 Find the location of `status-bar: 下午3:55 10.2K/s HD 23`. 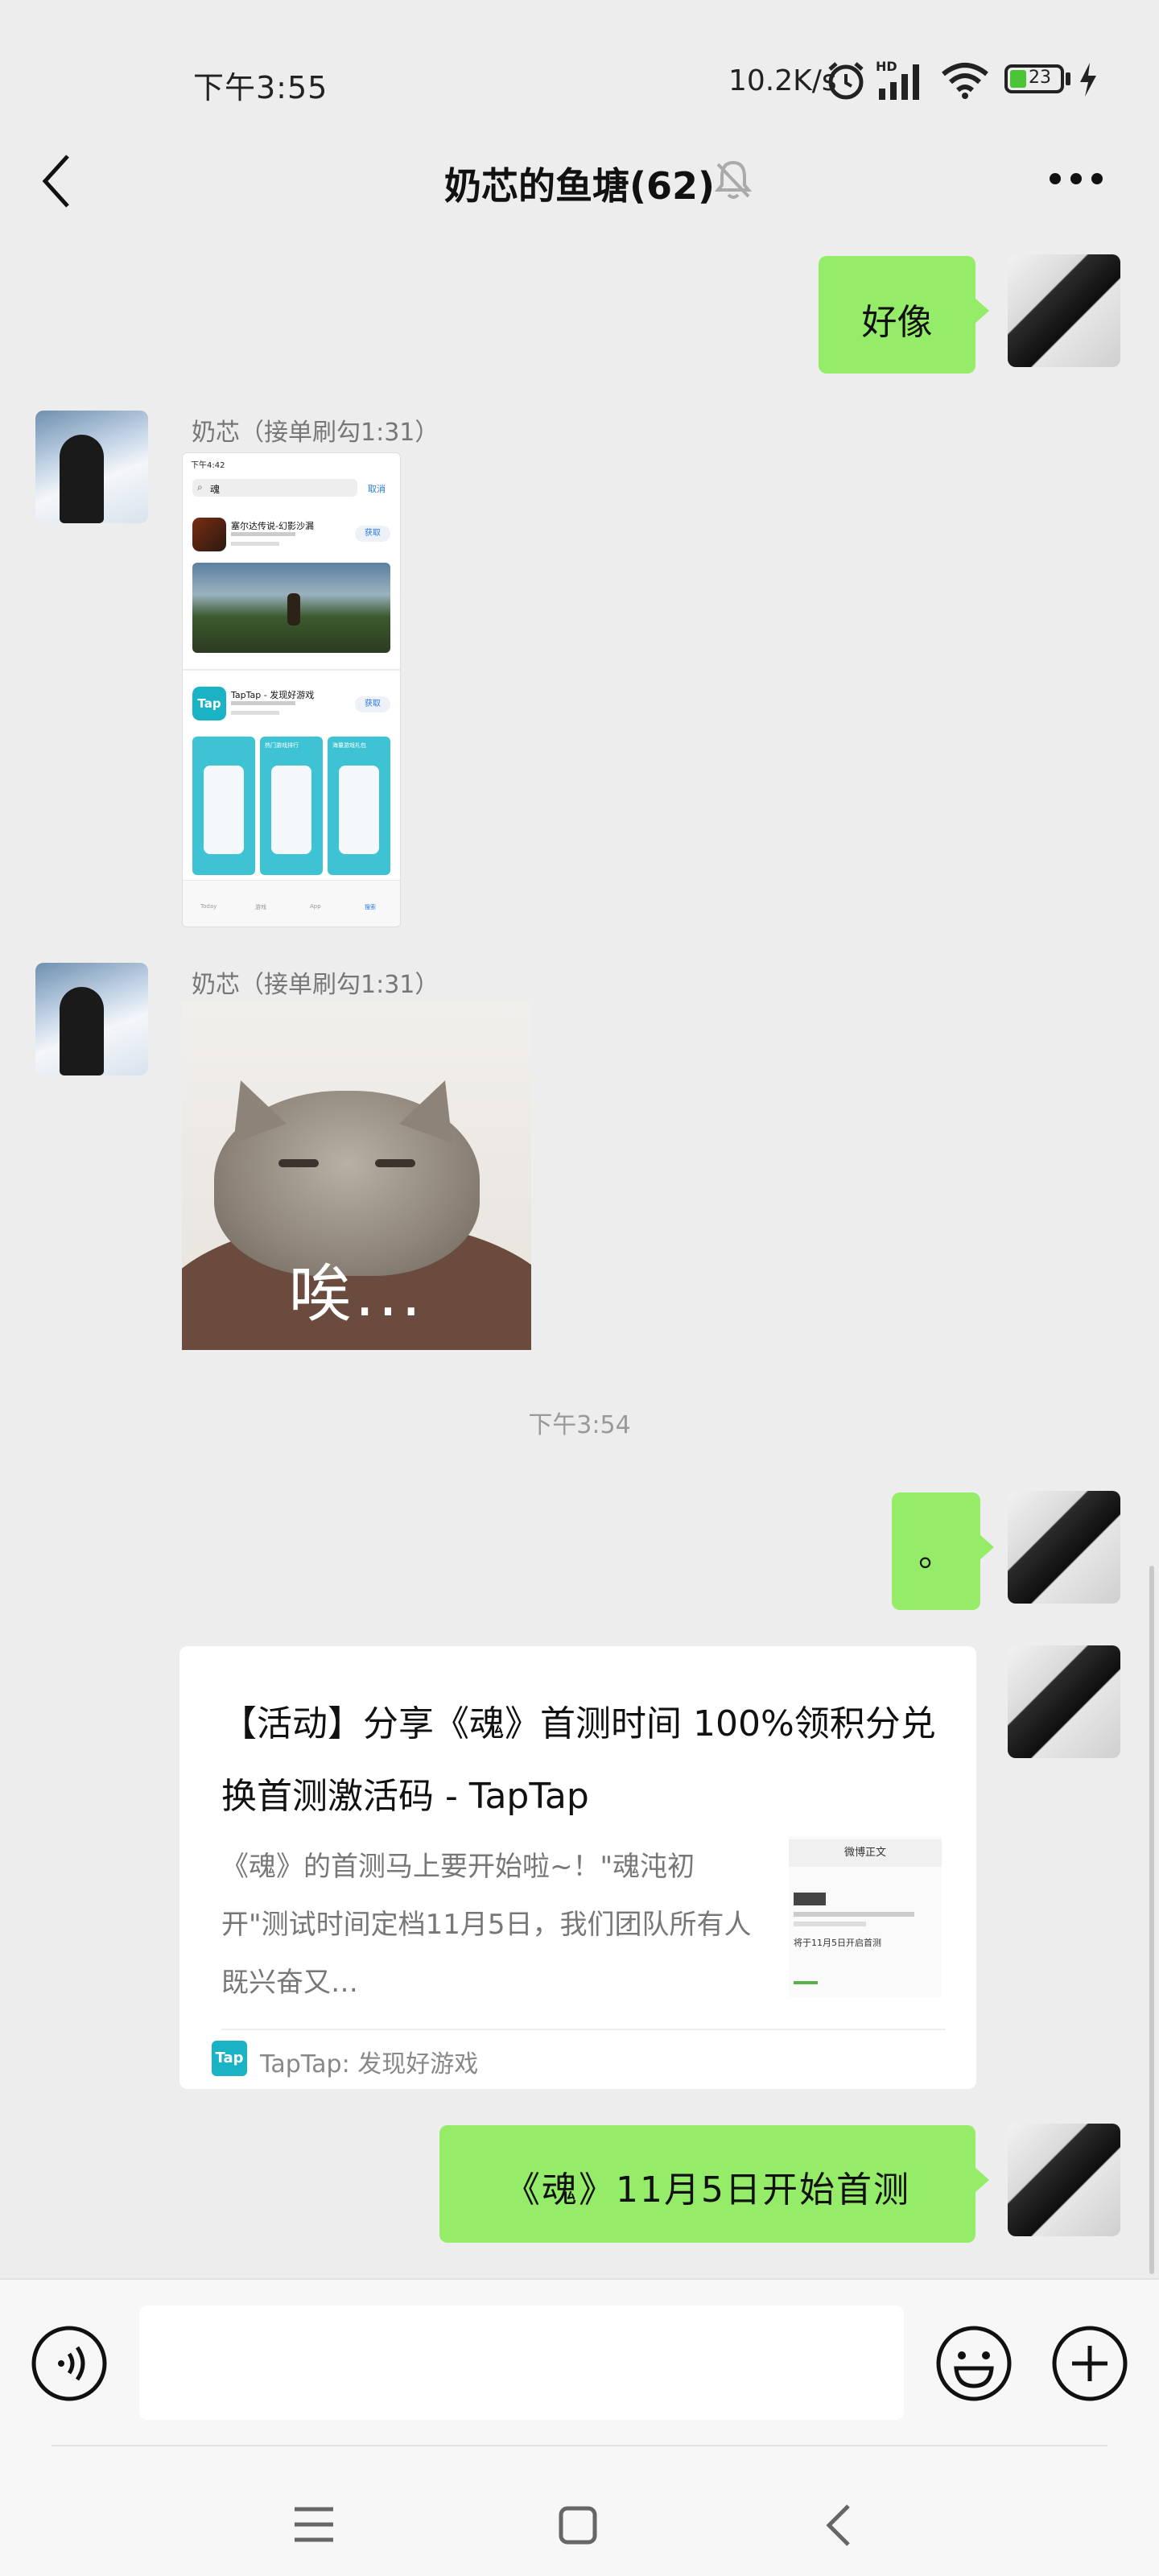

status-bar: 下午3:55 10.2K/s HD 23 is located at coordinates (579, 72).